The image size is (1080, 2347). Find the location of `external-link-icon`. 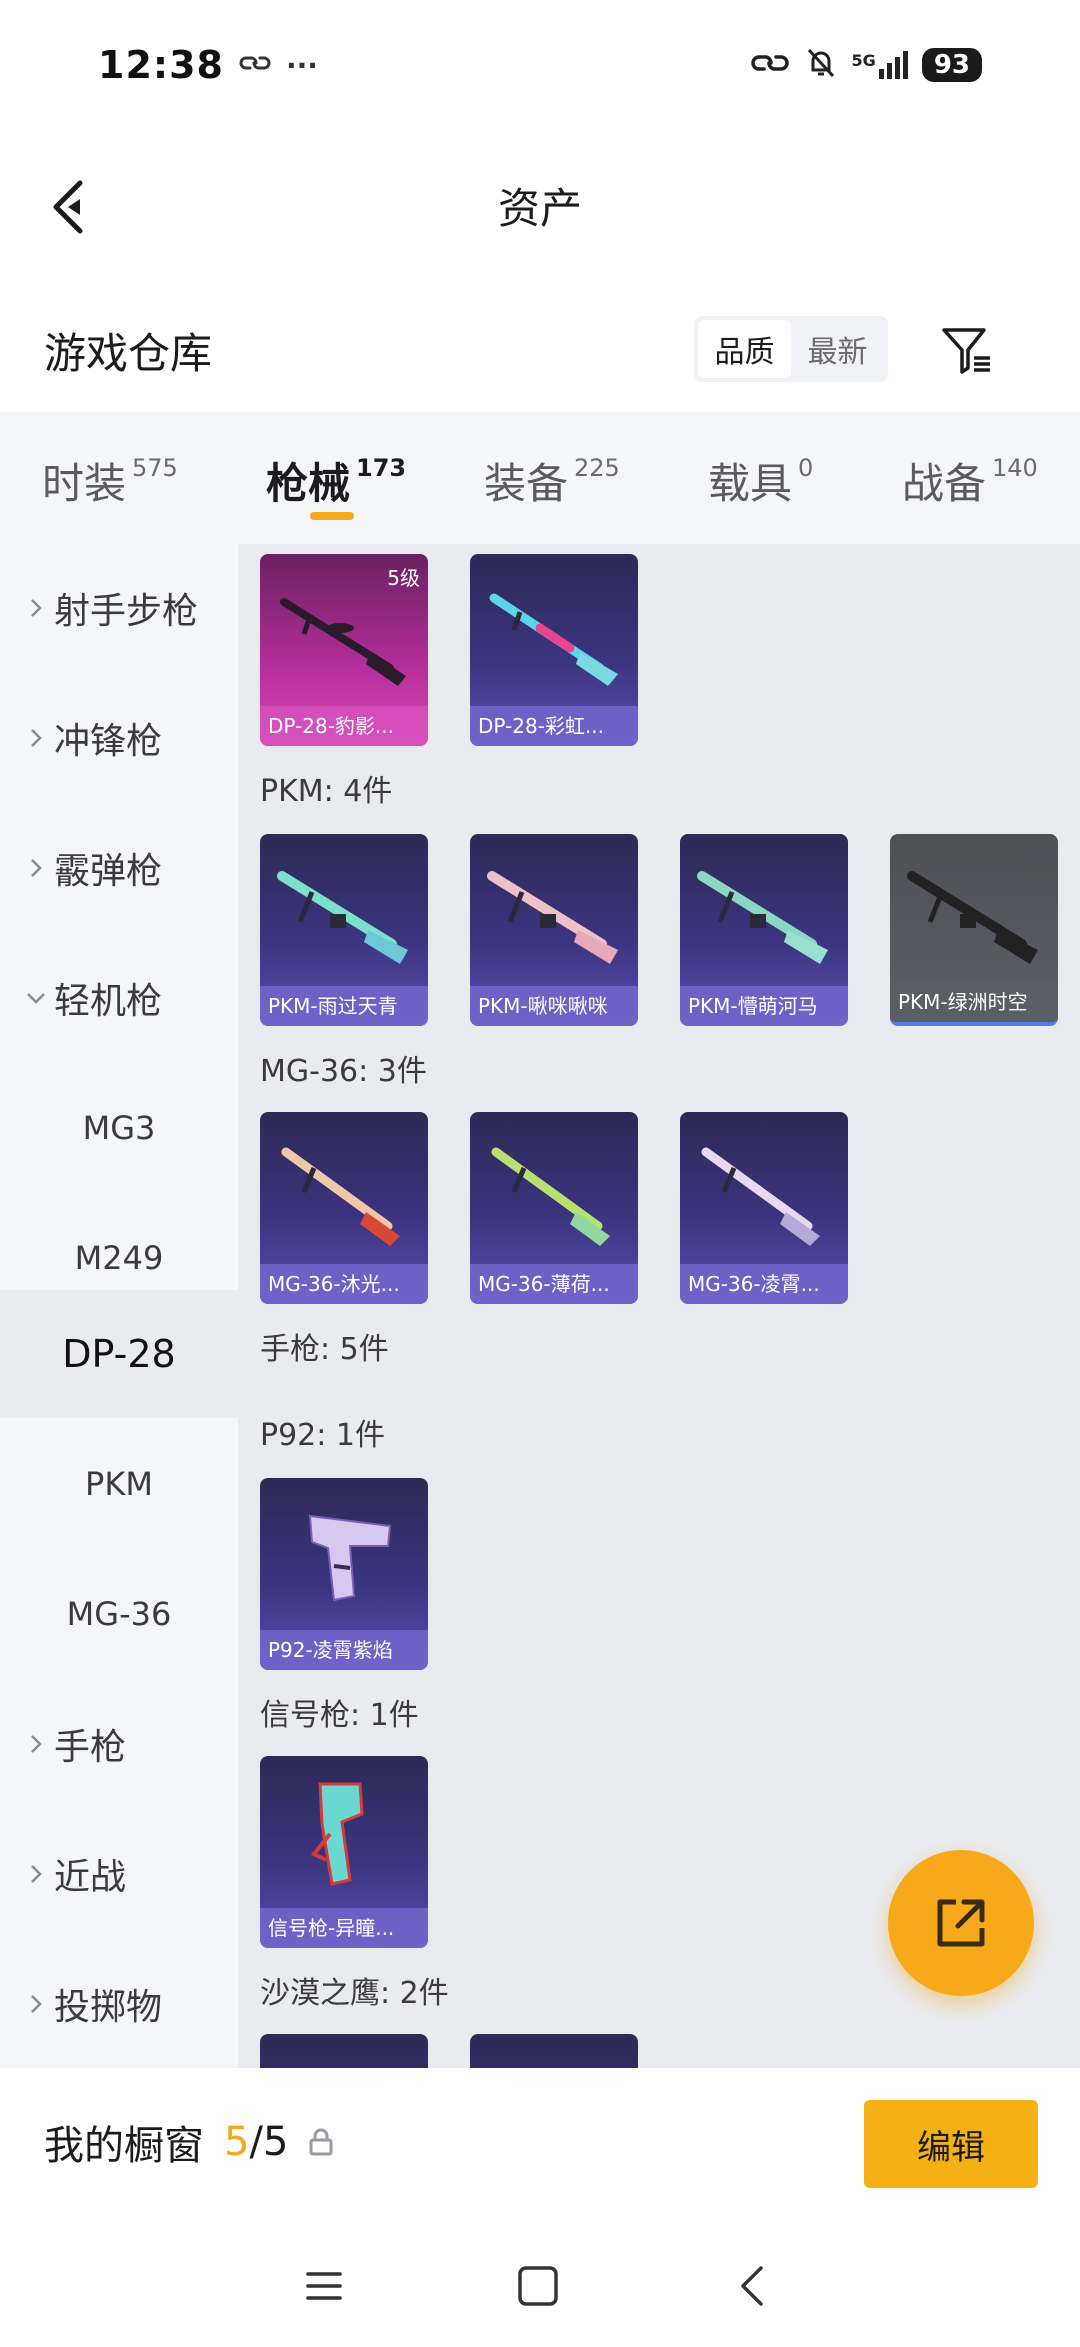

external-link-icon is located at coordinates (961, 1923).